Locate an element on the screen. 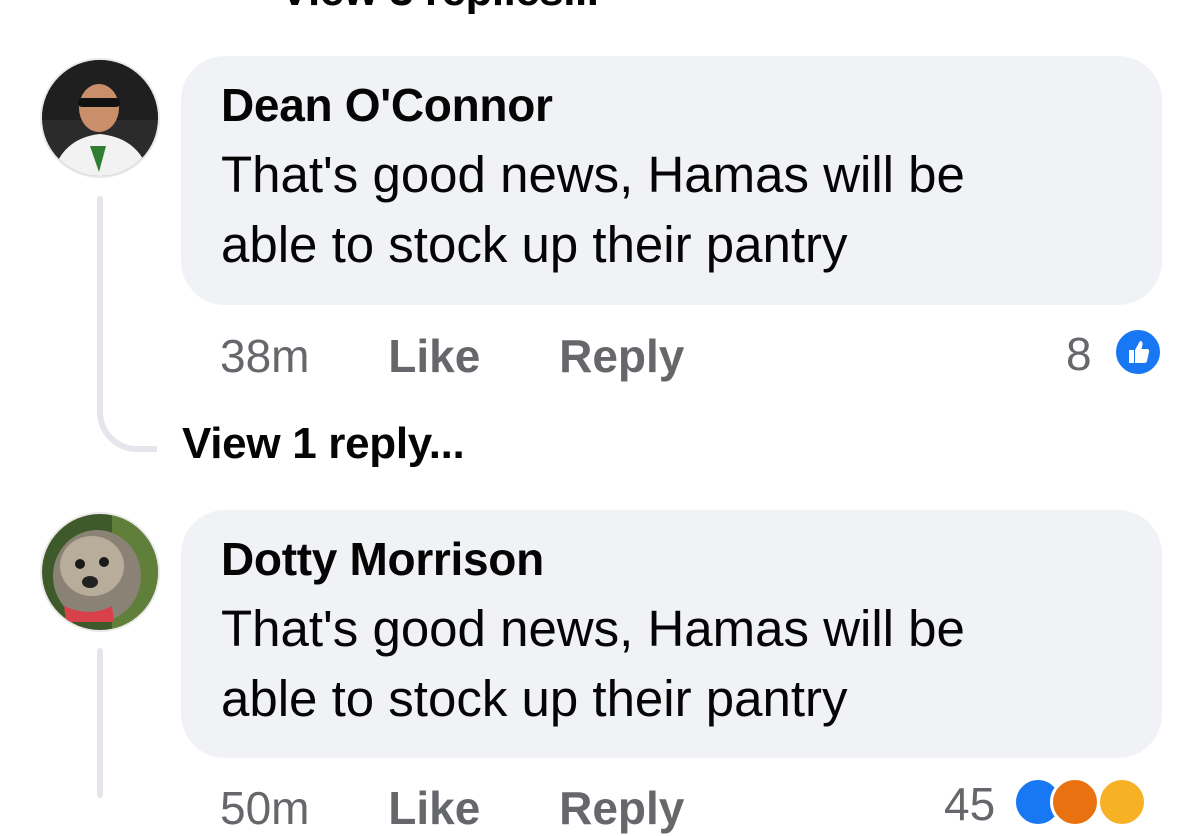 Image resolution: width=1200 pixels, height=836 pixels. avatar-dean-oconnor is located at coordinates (100, 118).